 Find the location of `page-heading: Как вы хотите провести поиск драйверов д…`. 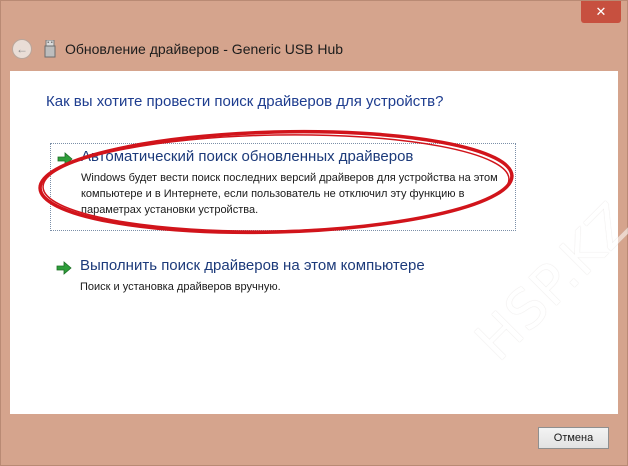

page-heading: Как вы хотите провести поиск драйверов д… is located at coordinates (245, 101).